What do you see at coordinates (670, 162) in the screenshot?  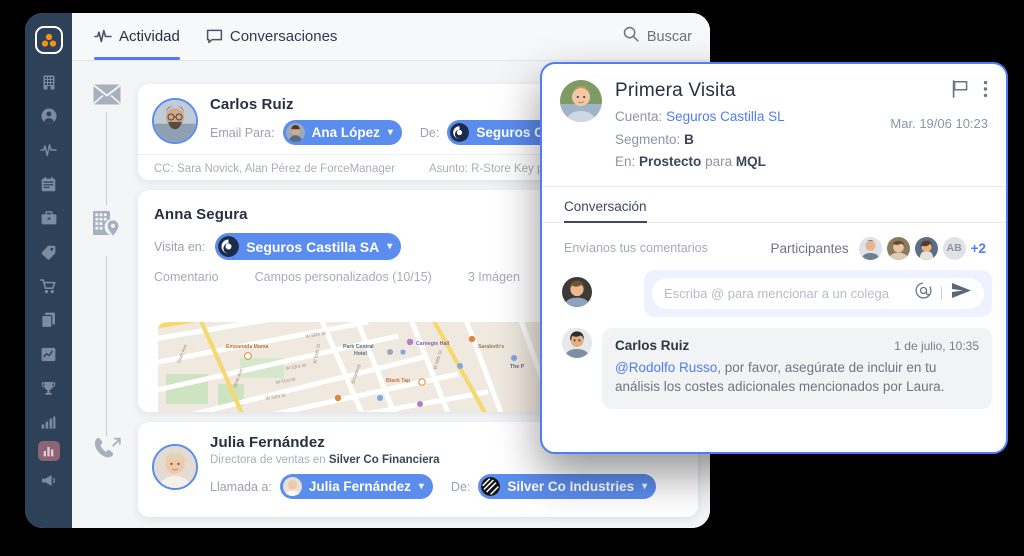 I see `stage-from: Prostecto` at bounding box center [670, 162].